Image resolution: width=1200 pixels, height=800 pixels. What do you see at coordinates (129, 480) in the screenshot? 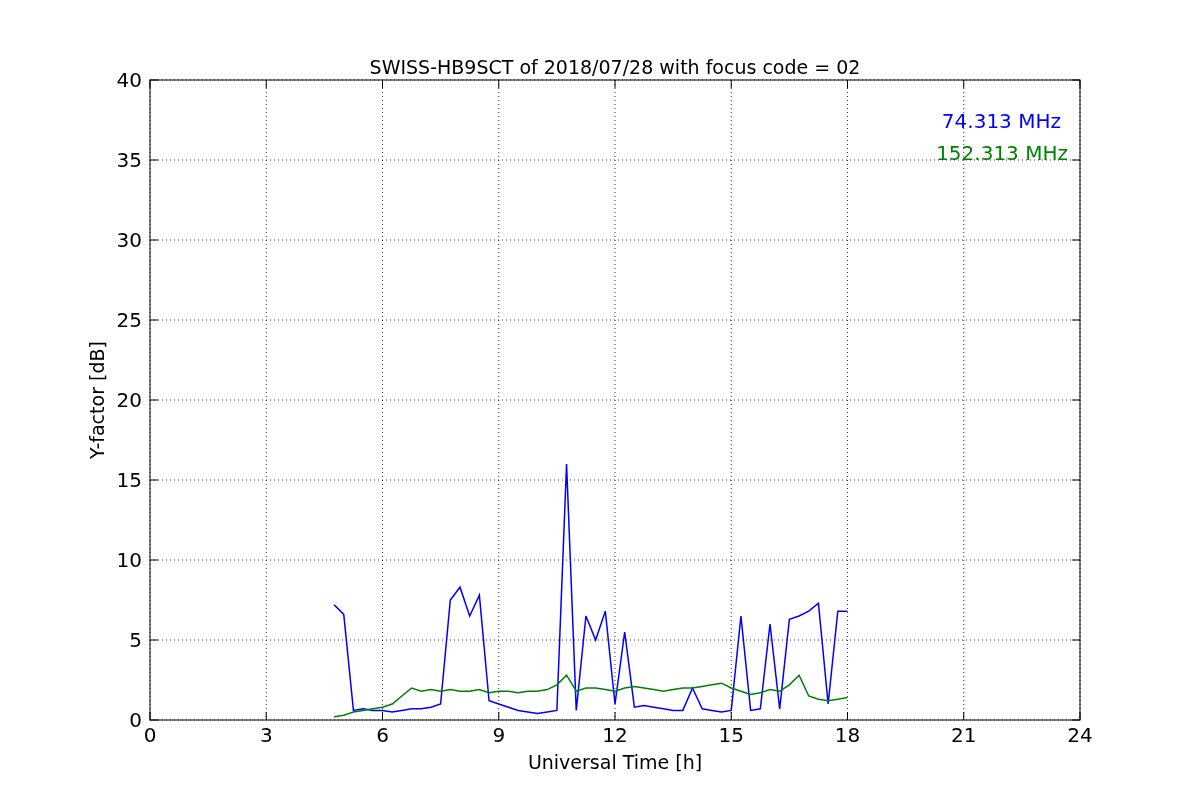
I see `y-tick-label: 15` at bounding box center [129, 480].